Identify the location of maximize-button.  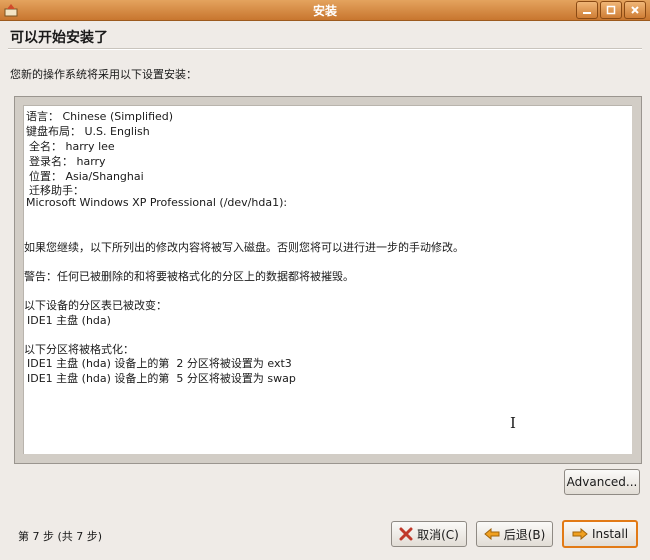
(611, 10).